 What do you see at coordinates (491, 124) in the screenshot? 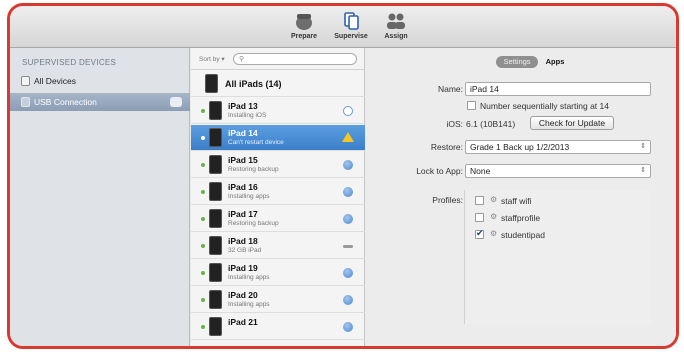
I see `ios-version-value: 6.1 (10B141)` at bounding box center [491, 124].